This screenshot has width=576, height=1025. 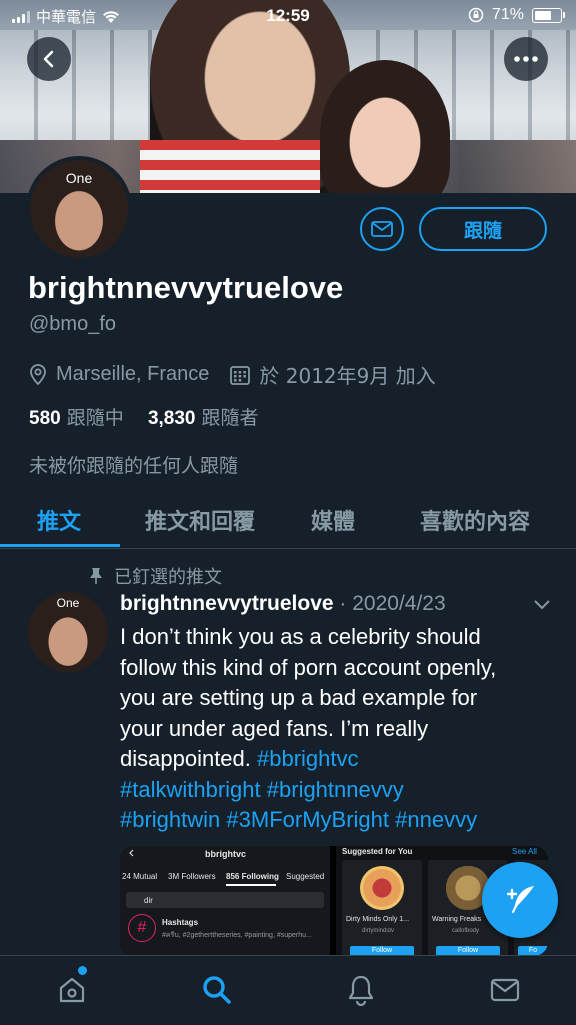 I want to click on back-button, so click(x=49, y=59).